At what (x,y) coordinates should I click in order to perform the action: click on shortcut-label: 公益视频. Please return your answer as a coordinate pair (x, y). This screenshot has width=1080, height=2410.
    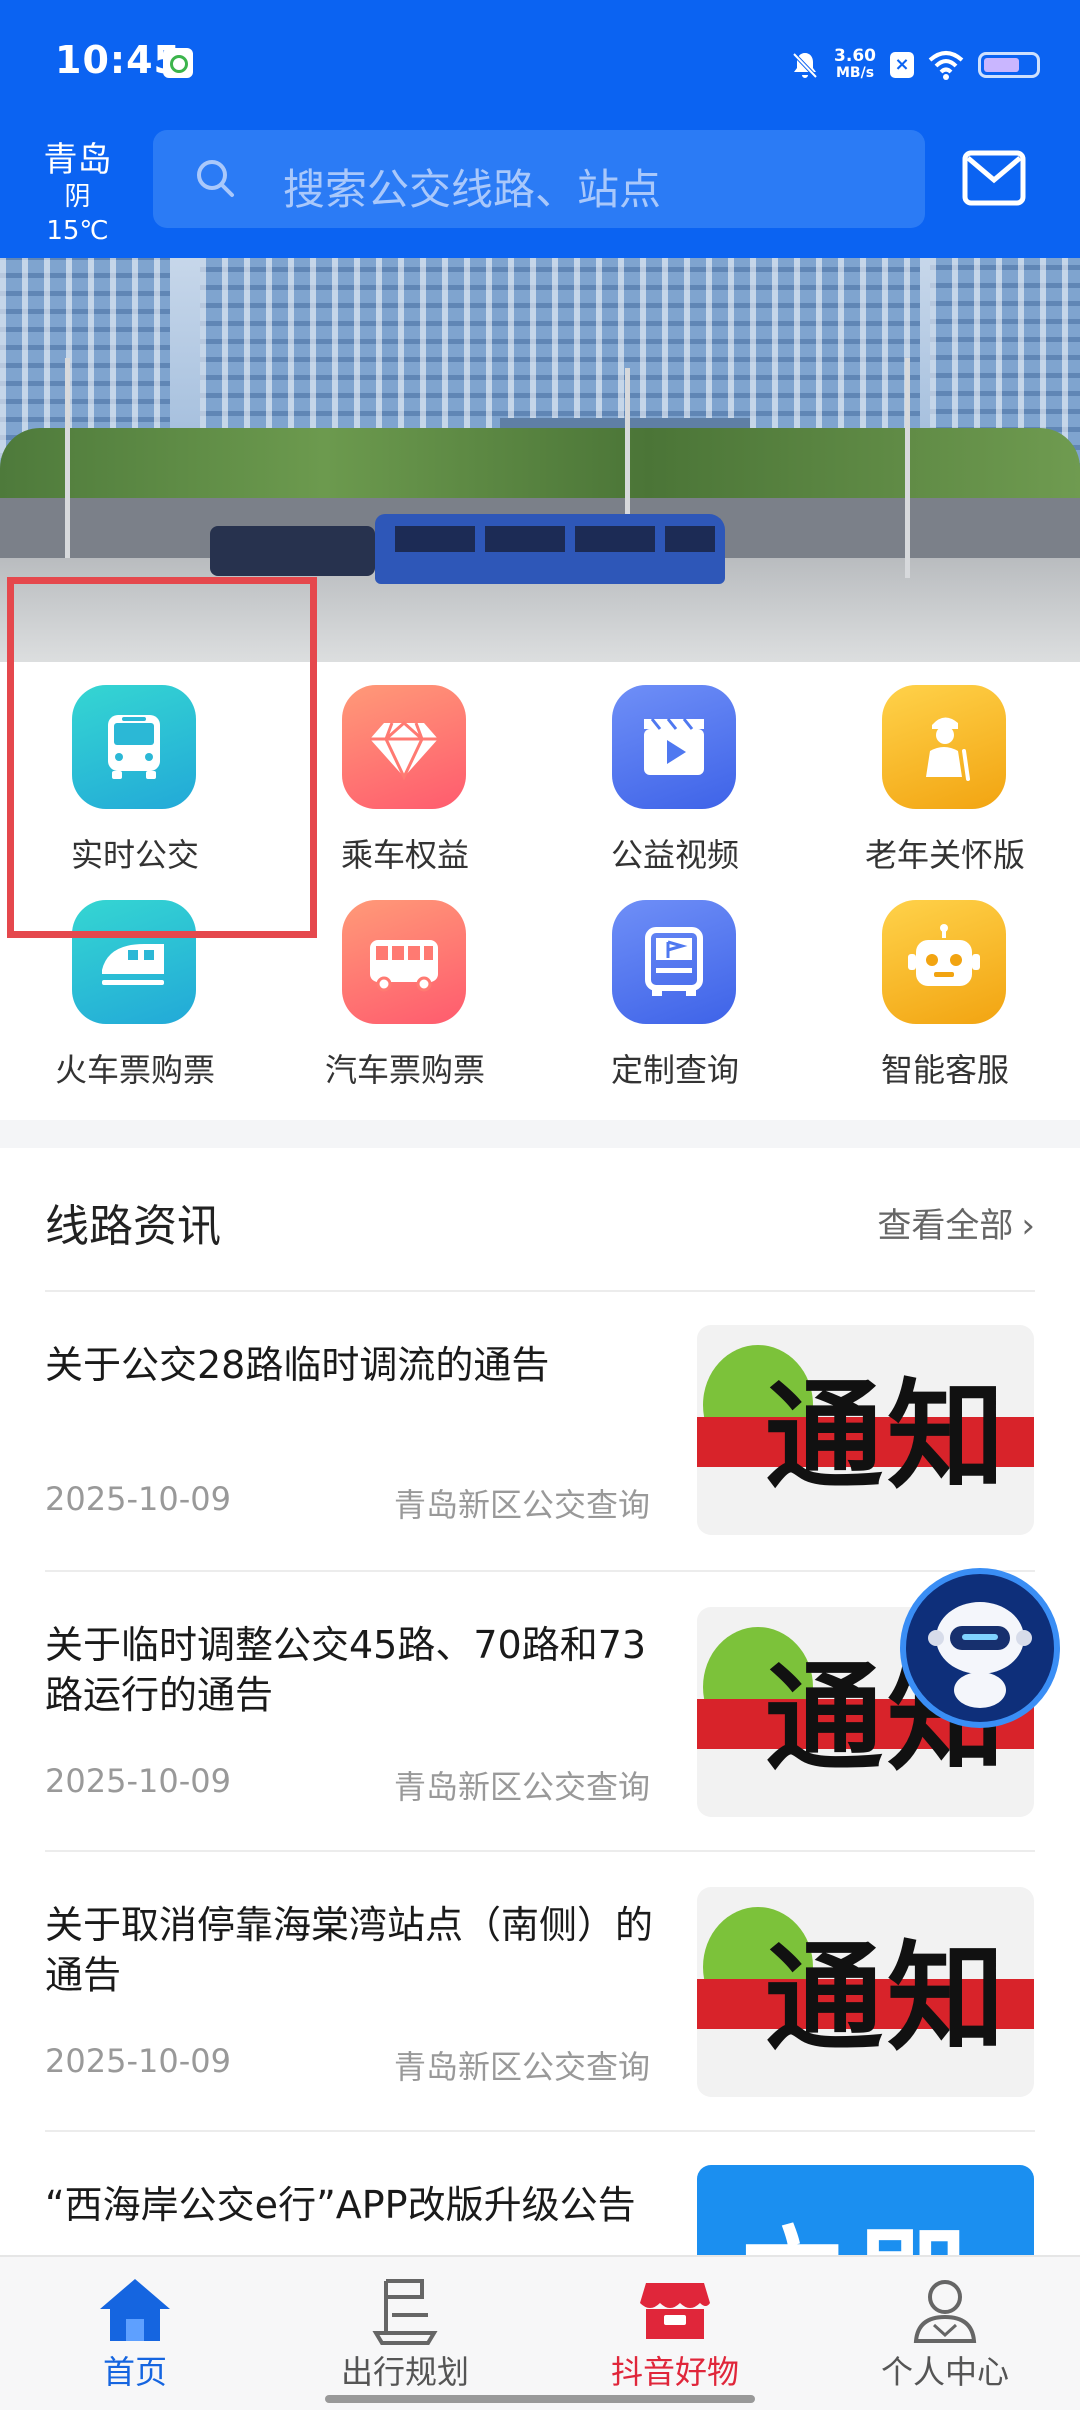
    Looking at the image, I should click on (674, 855).